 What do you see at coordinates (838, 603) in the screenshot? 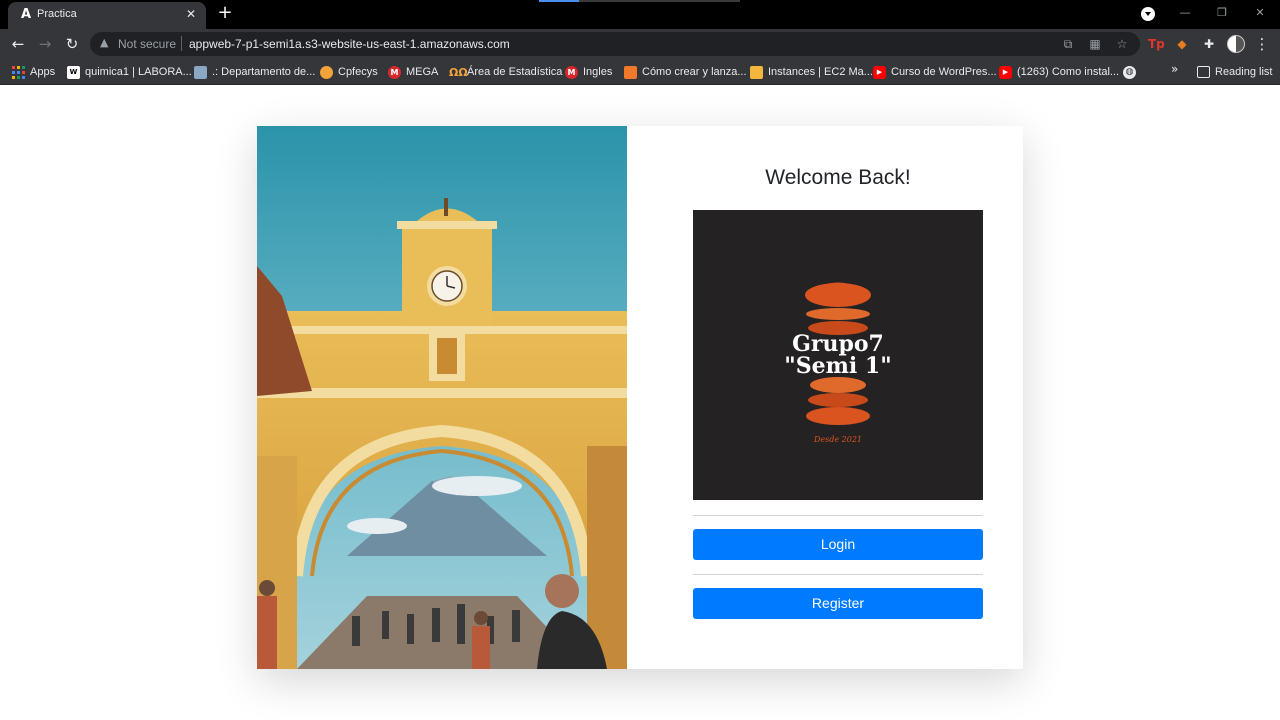
I see `register-button: Register` at bounding box center [838, 603].